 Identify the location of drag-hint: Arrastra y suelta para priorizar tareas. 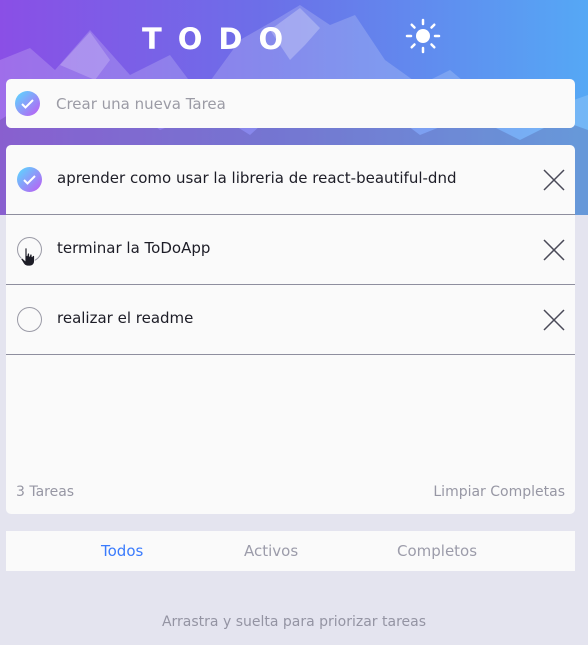
(294, 622).